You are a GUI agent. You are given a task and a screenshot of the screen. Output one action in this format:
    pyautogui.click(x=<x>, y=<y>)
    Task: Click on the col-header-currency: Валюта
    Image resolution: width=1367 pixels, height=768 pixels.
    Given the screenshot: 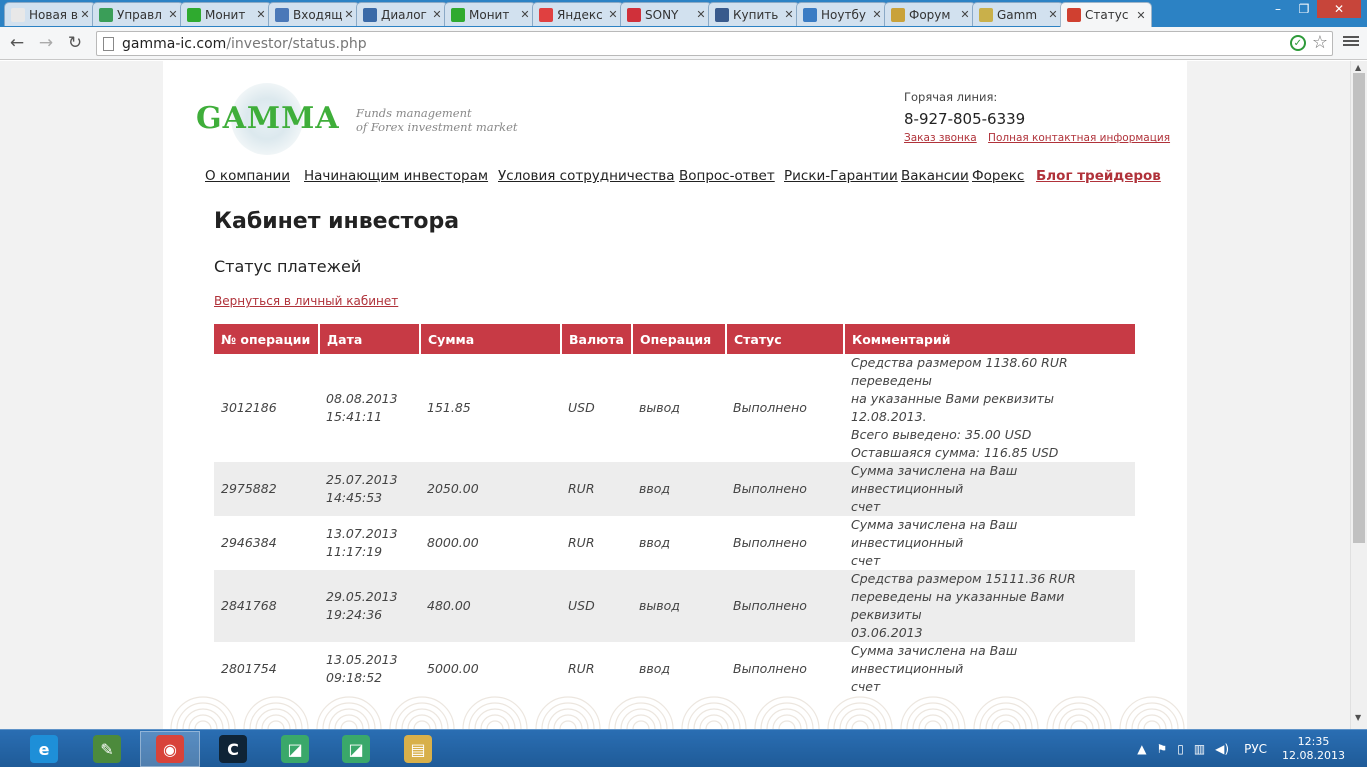 What is the action you would take?
    pyautogui.click(x=597, y=339)
    